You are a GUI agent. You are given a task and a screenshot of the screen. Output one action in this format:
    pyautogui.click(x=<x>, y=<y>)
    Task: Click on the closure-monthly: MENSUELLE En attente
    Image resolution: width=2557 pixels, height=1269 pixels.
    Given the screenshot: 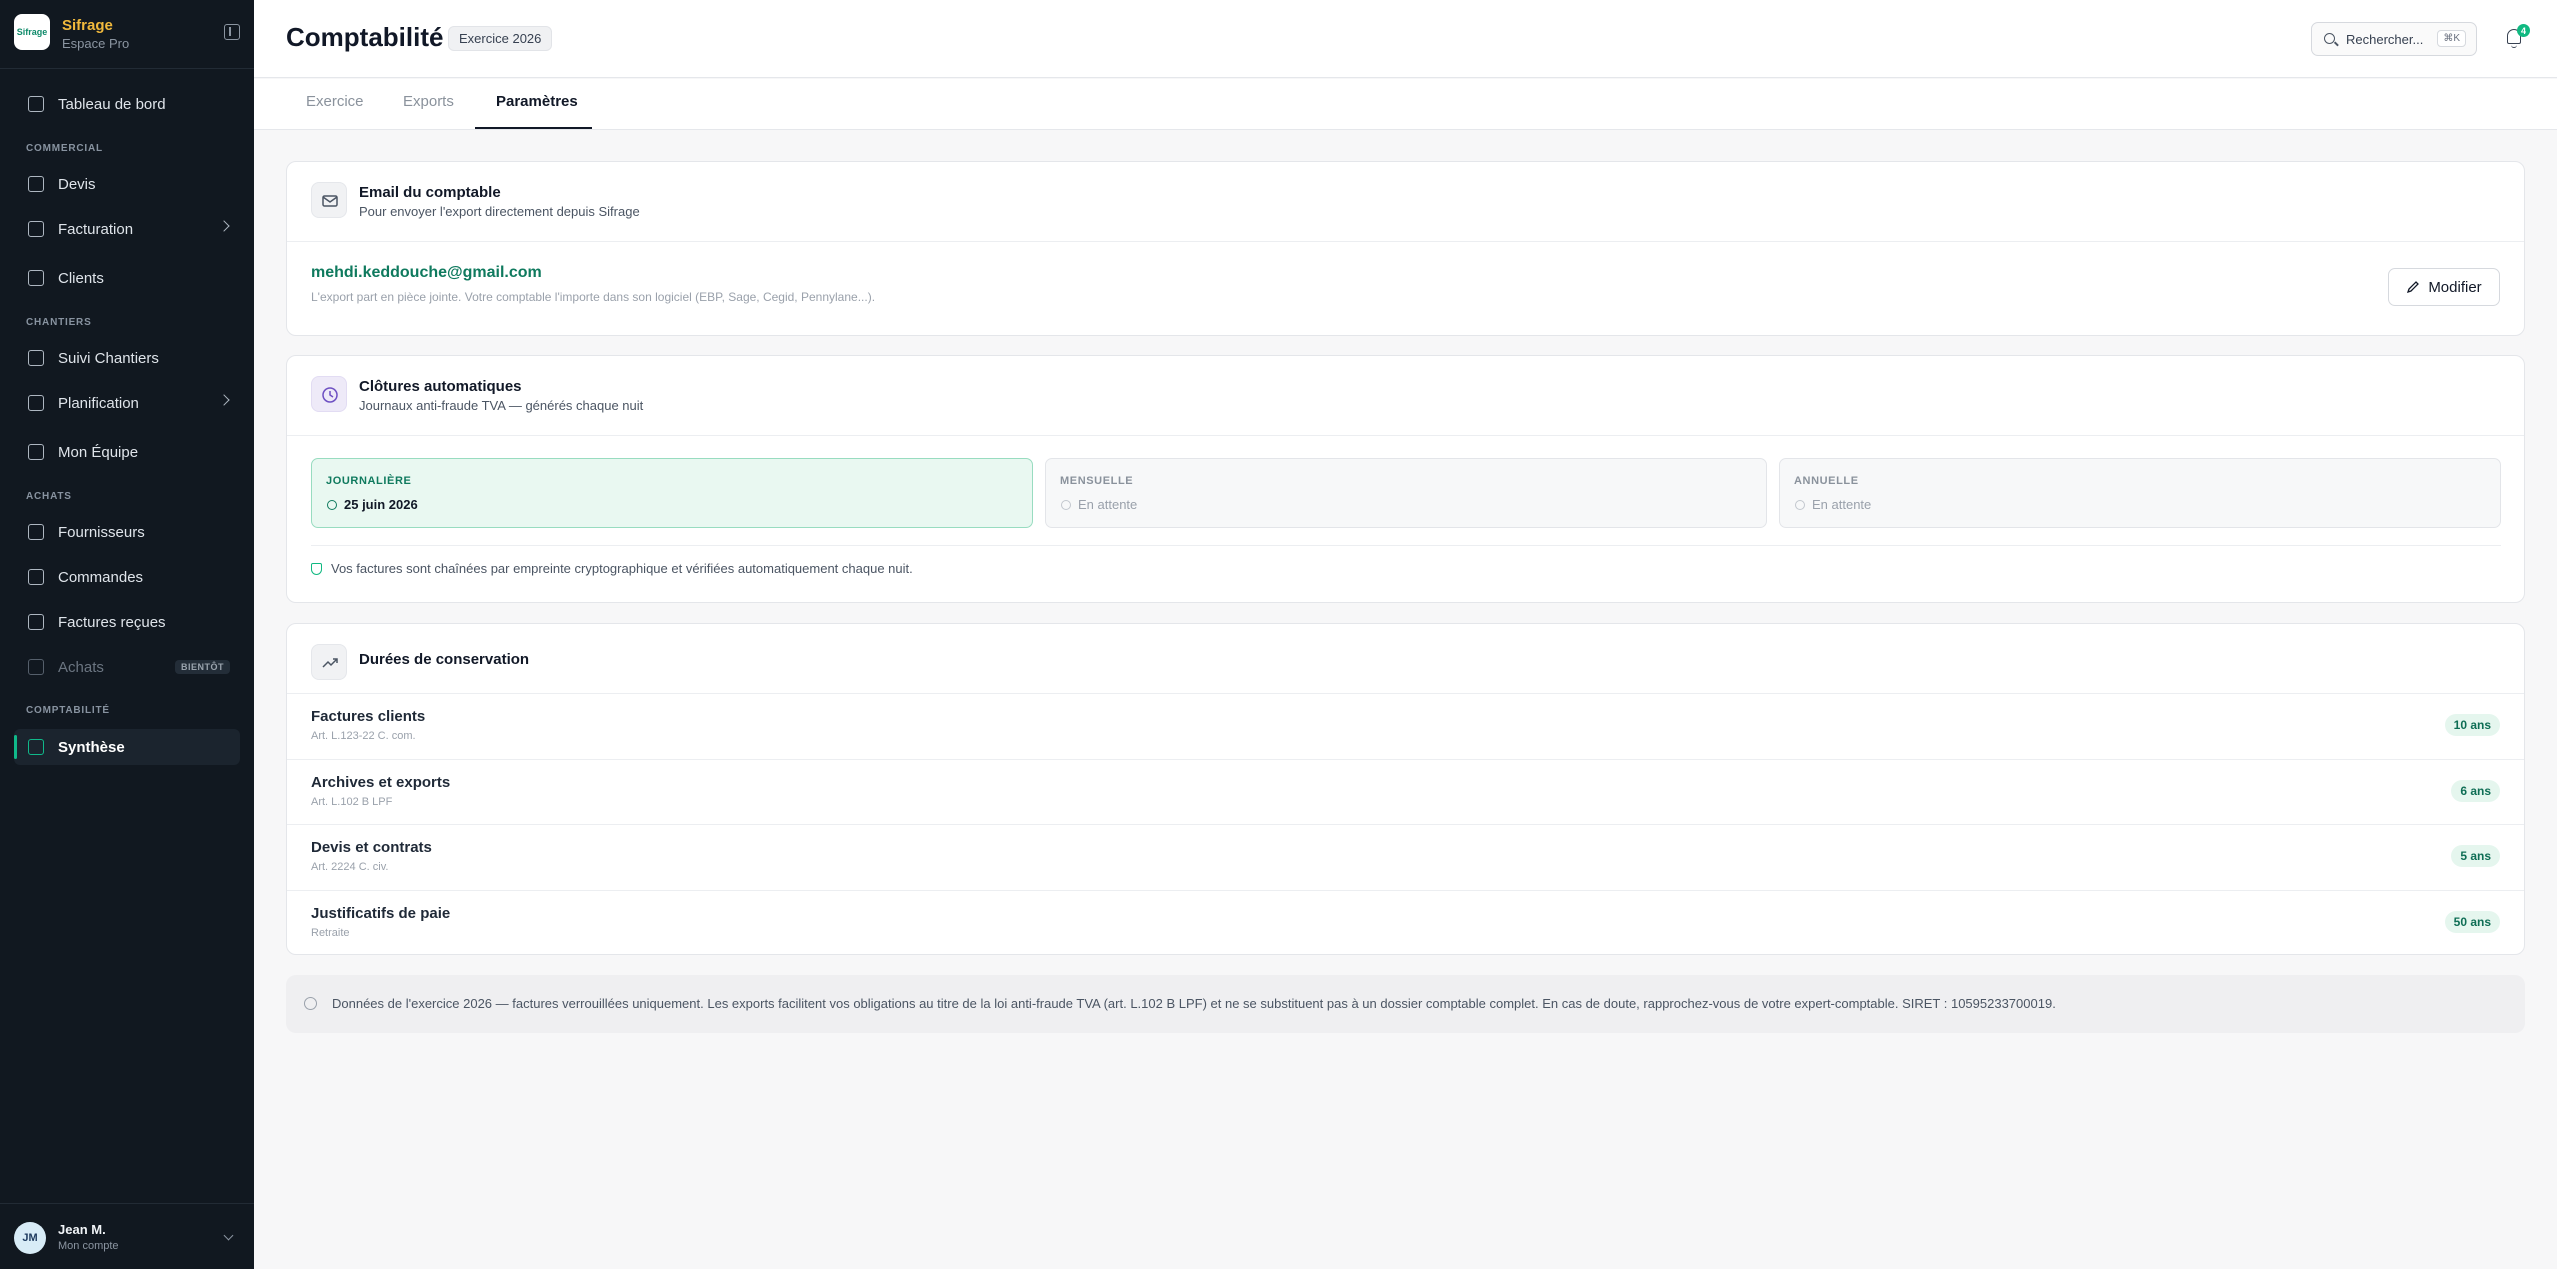 What is the action you would take?
    pyautogui.click(x=1406, y=493)
    